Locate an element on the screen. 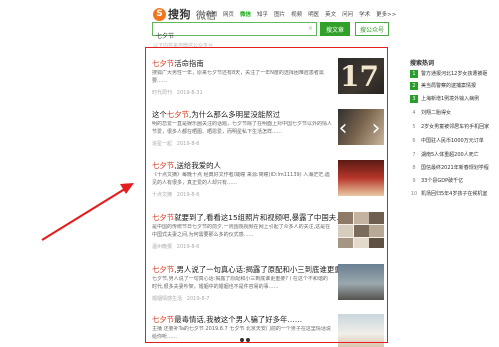  hot-search-item: 5 2岁女男童被邻居车钓手机回家 is located at coordinates (454, 127).